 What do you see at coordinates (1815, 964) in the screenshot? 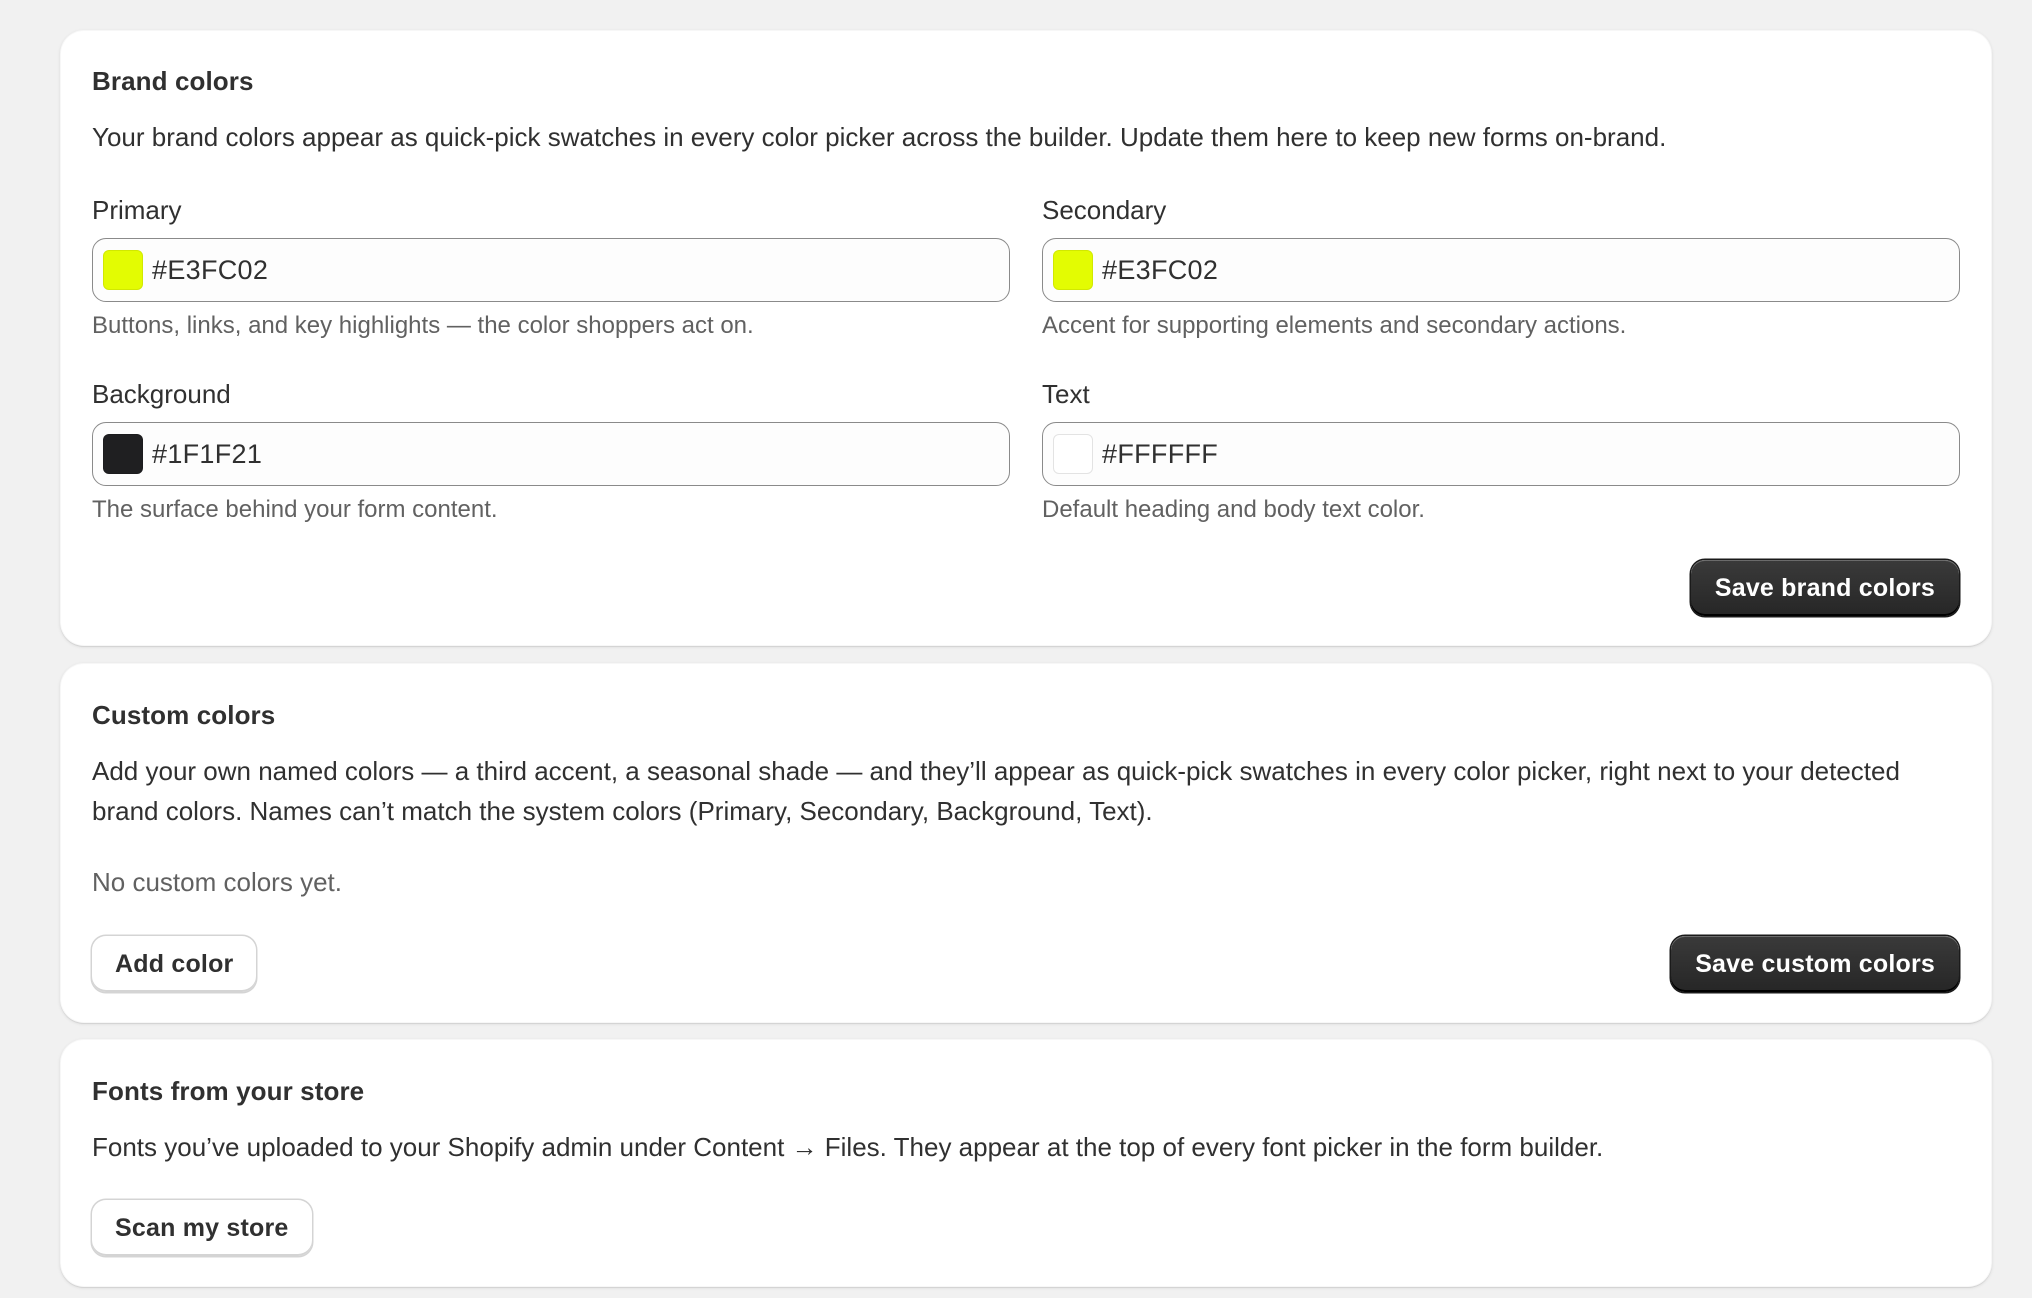
I see `save-custom-colors-button: Save custom colors` at bounding box center [1815, 964].